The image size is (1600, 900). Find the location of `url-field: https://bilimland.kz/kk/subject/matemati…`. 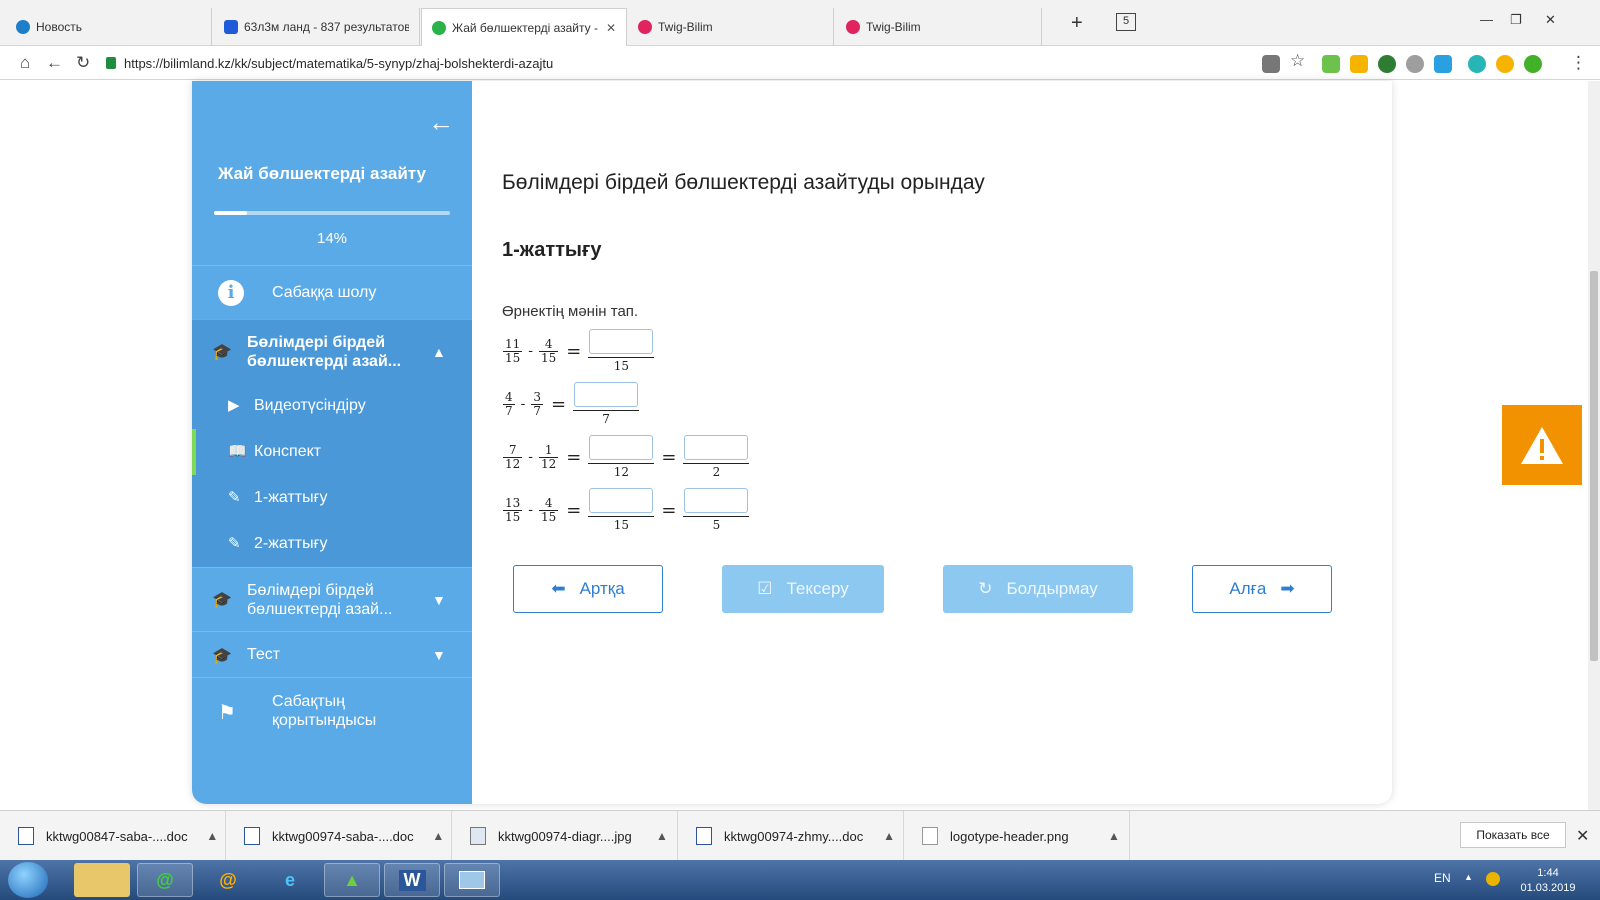

url-field: https://bilimland.kz/kk/subject/matemati… is located at coordinates (676, 63).